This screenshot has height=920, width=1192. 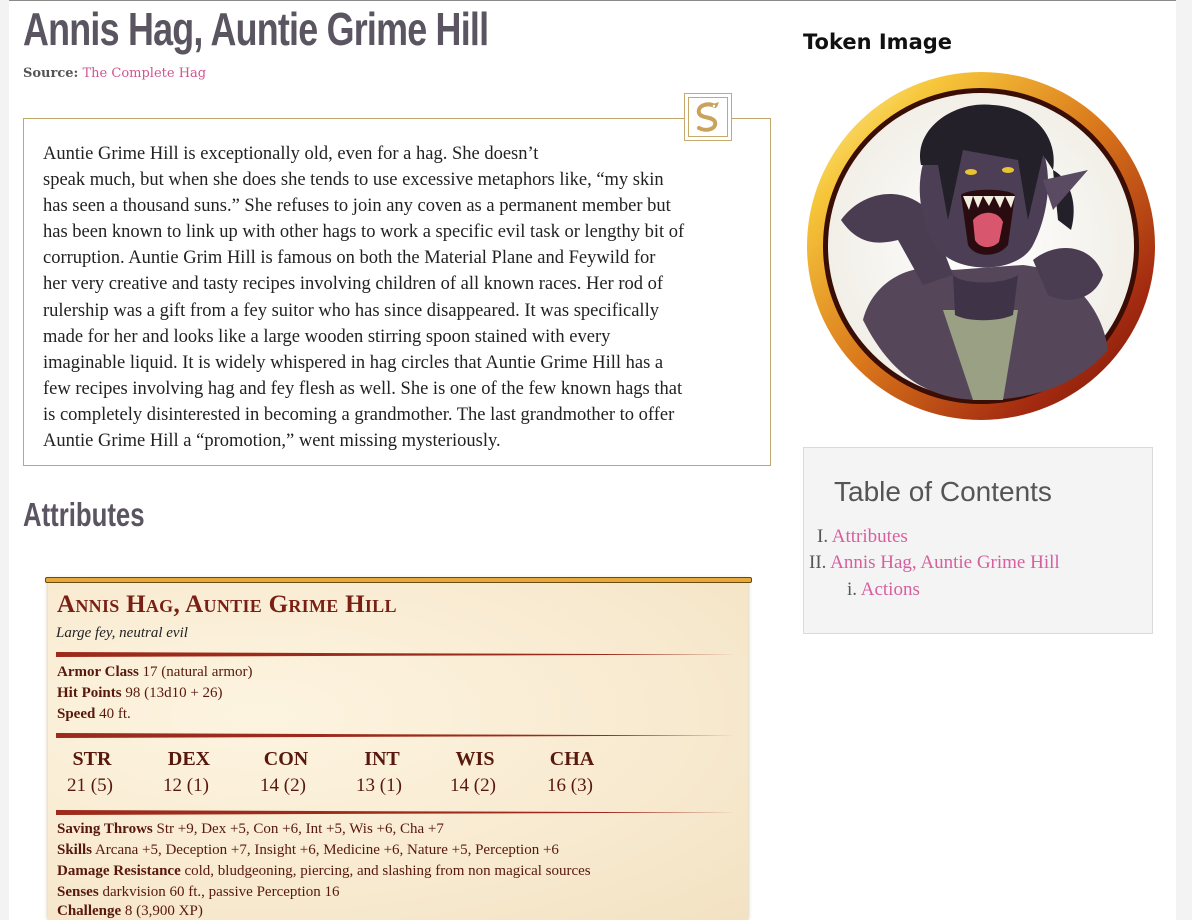 I want to click on armor-class-value: 17 (natural armor), so click(x=197, y=672).